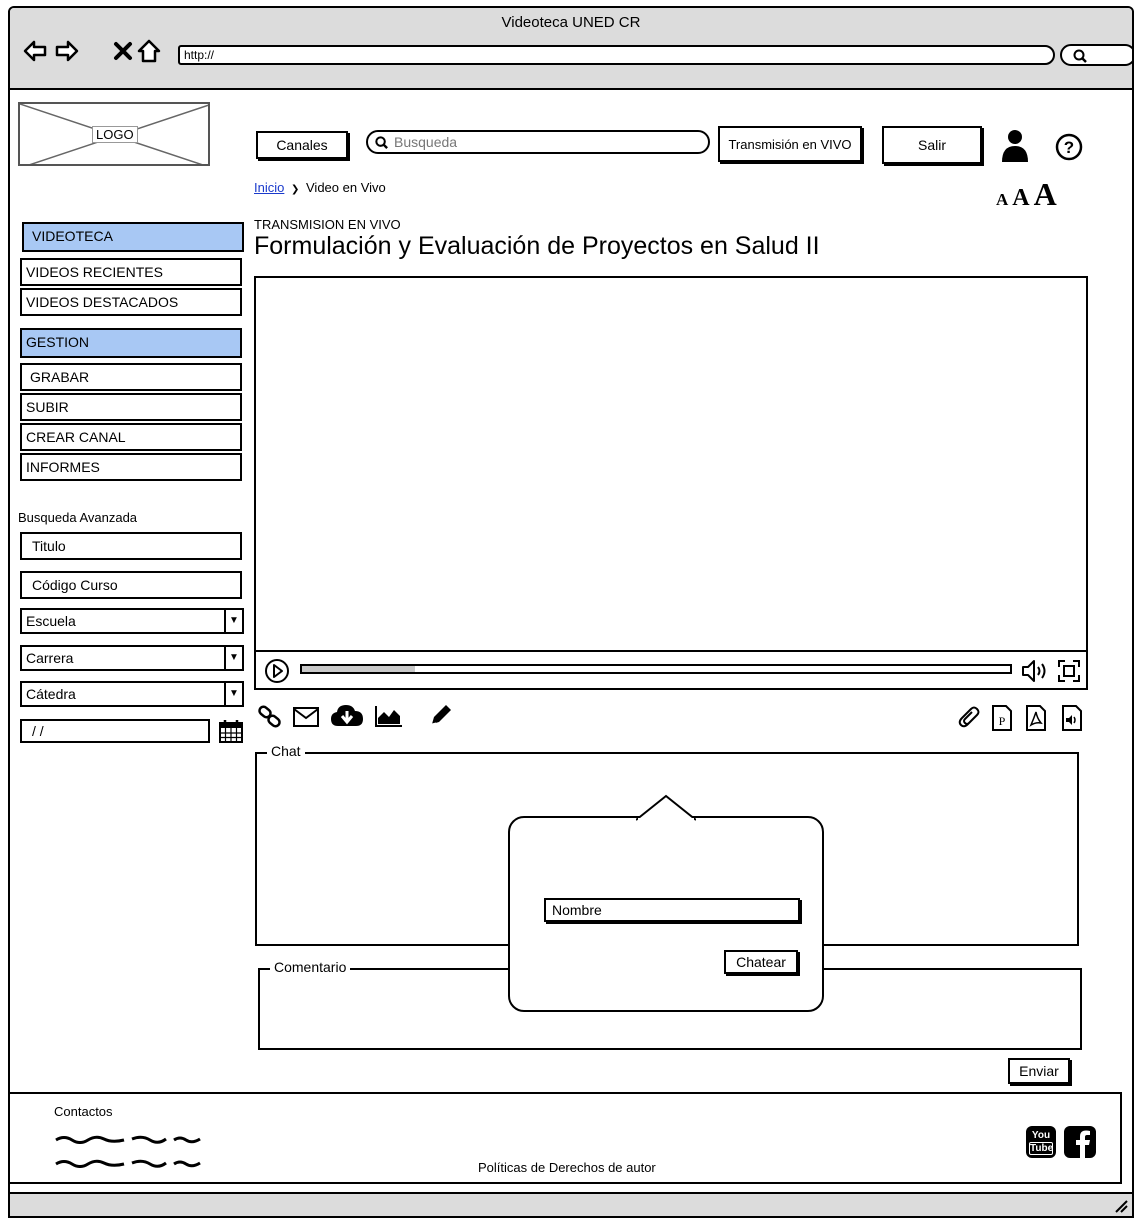  I want to click on career-select: Carrera ▼, so click(132, 658).